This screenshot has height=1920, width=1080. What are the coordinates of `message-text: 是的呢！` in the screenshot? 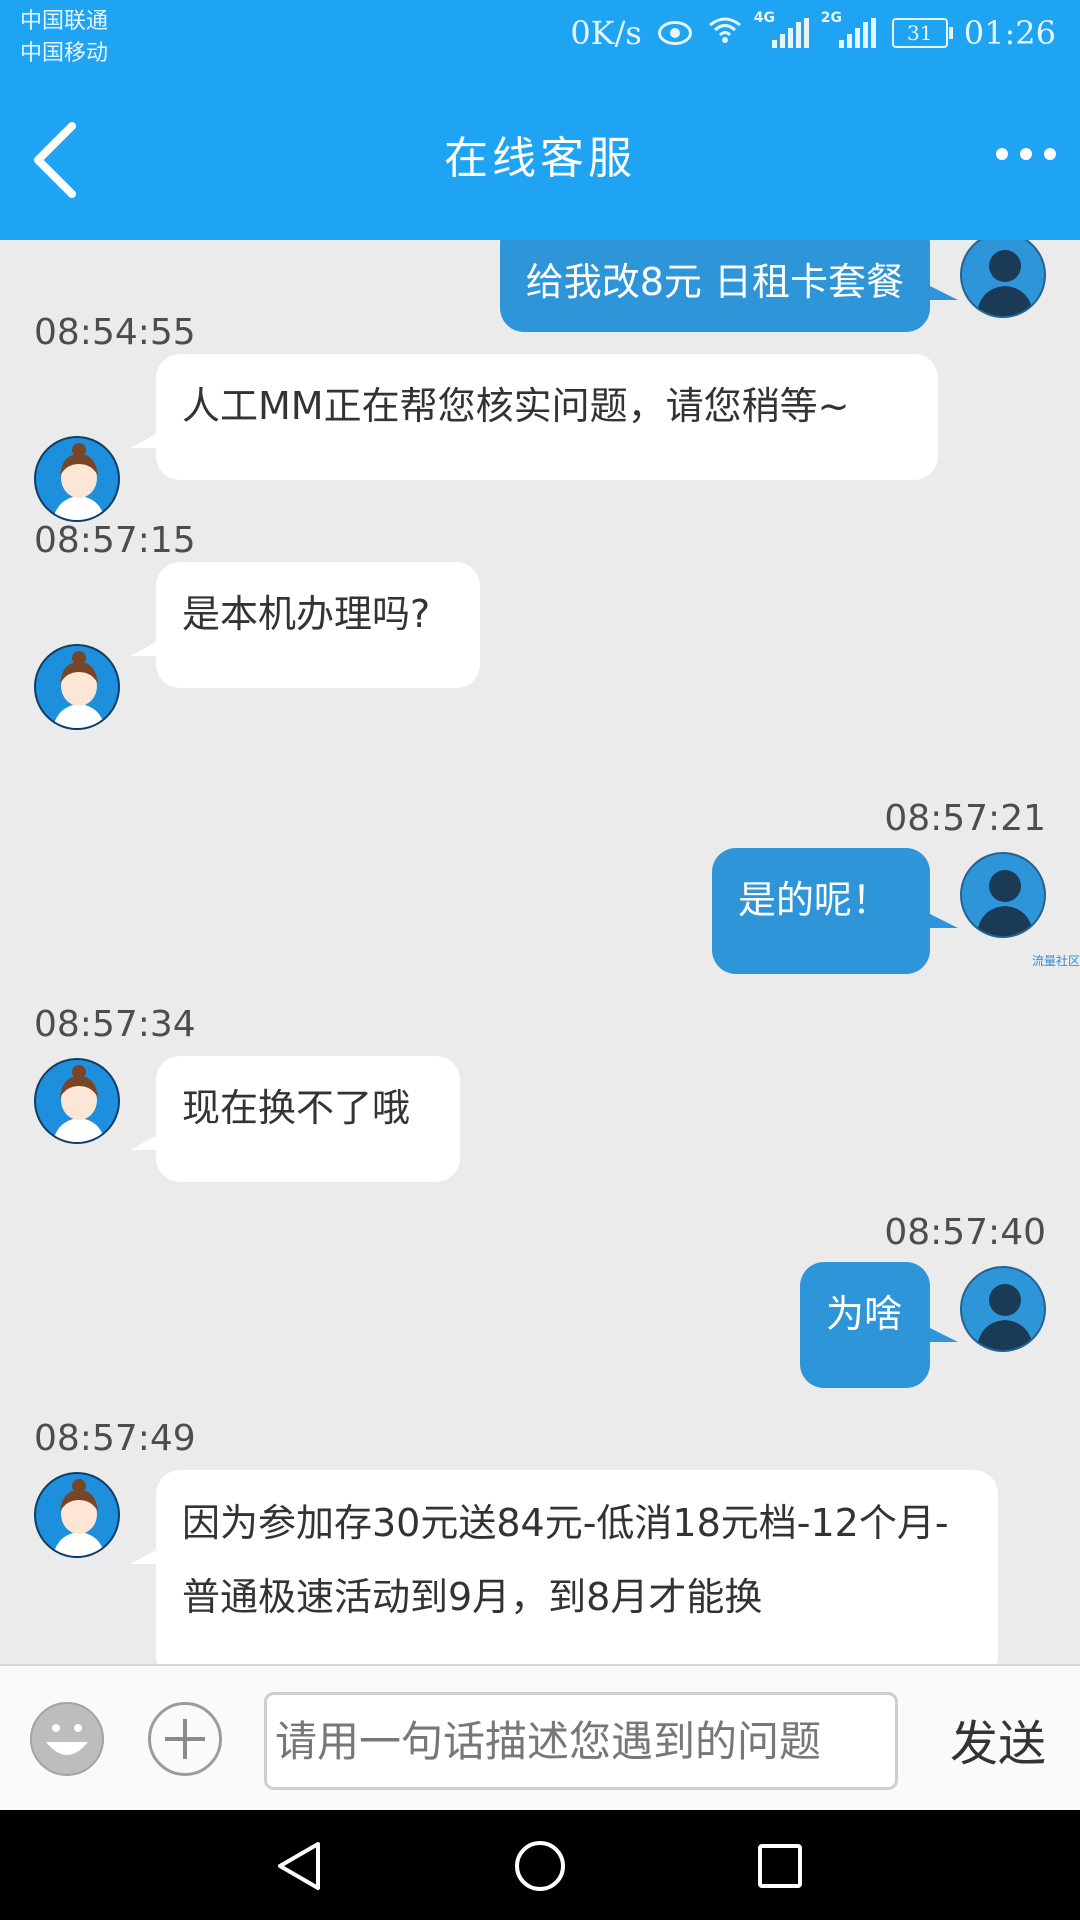 It's located at (814, 900).